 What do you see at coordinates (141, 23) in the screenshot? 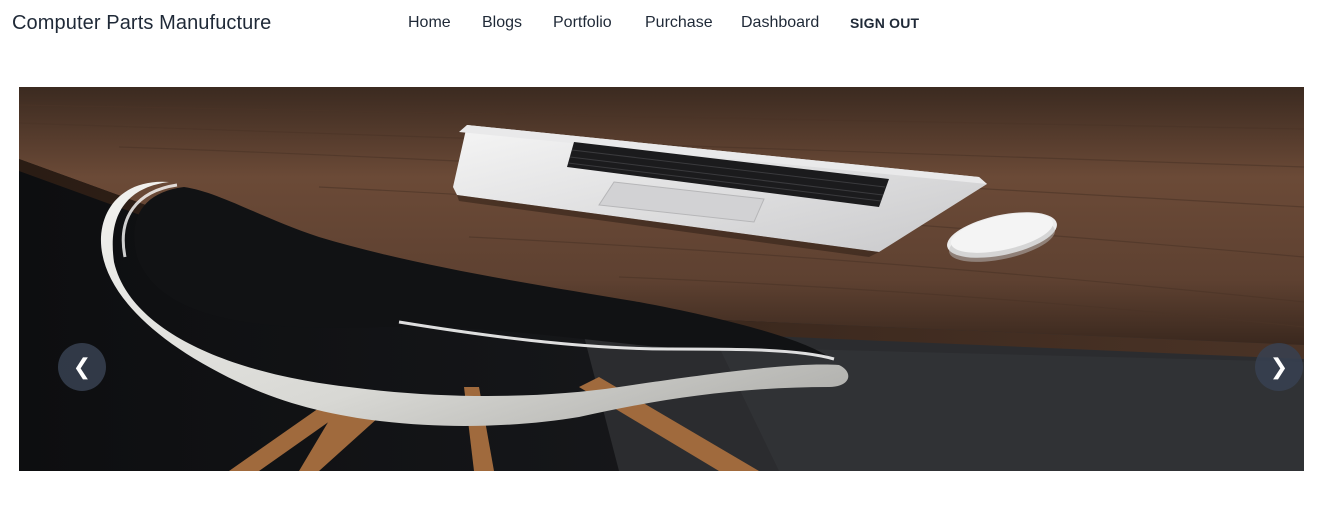
I see `brand-title: Computer Parts Manufucture` at bounding box center [141, 23].